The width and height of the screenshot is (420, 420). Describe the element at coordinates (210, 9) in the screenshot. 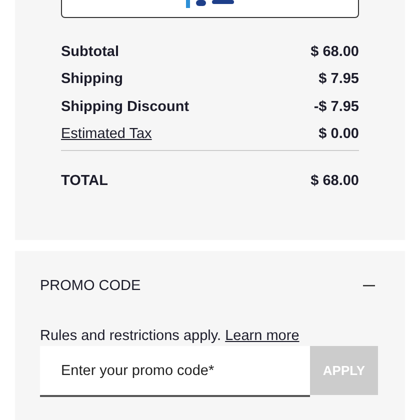

I see `paypal-button` at that location.